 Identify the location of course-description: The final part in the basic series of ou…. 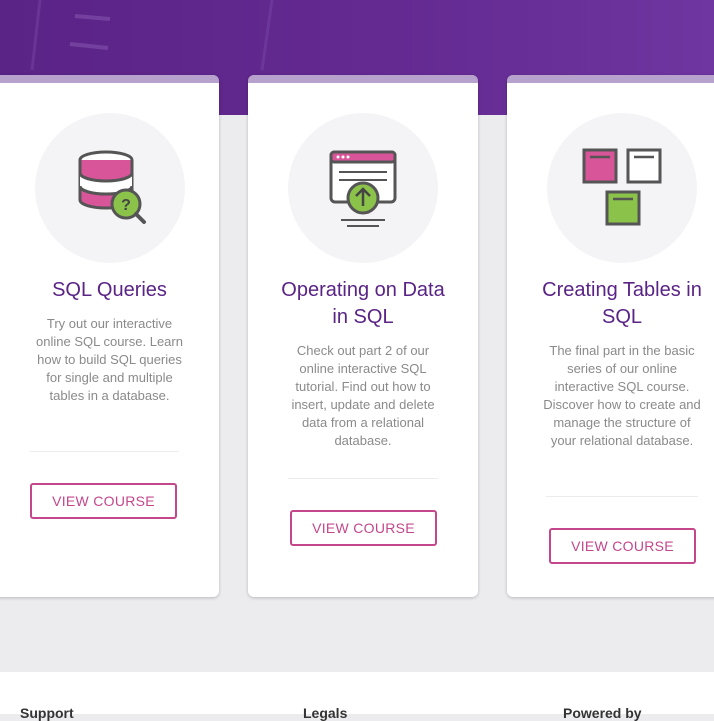
(622, 395).